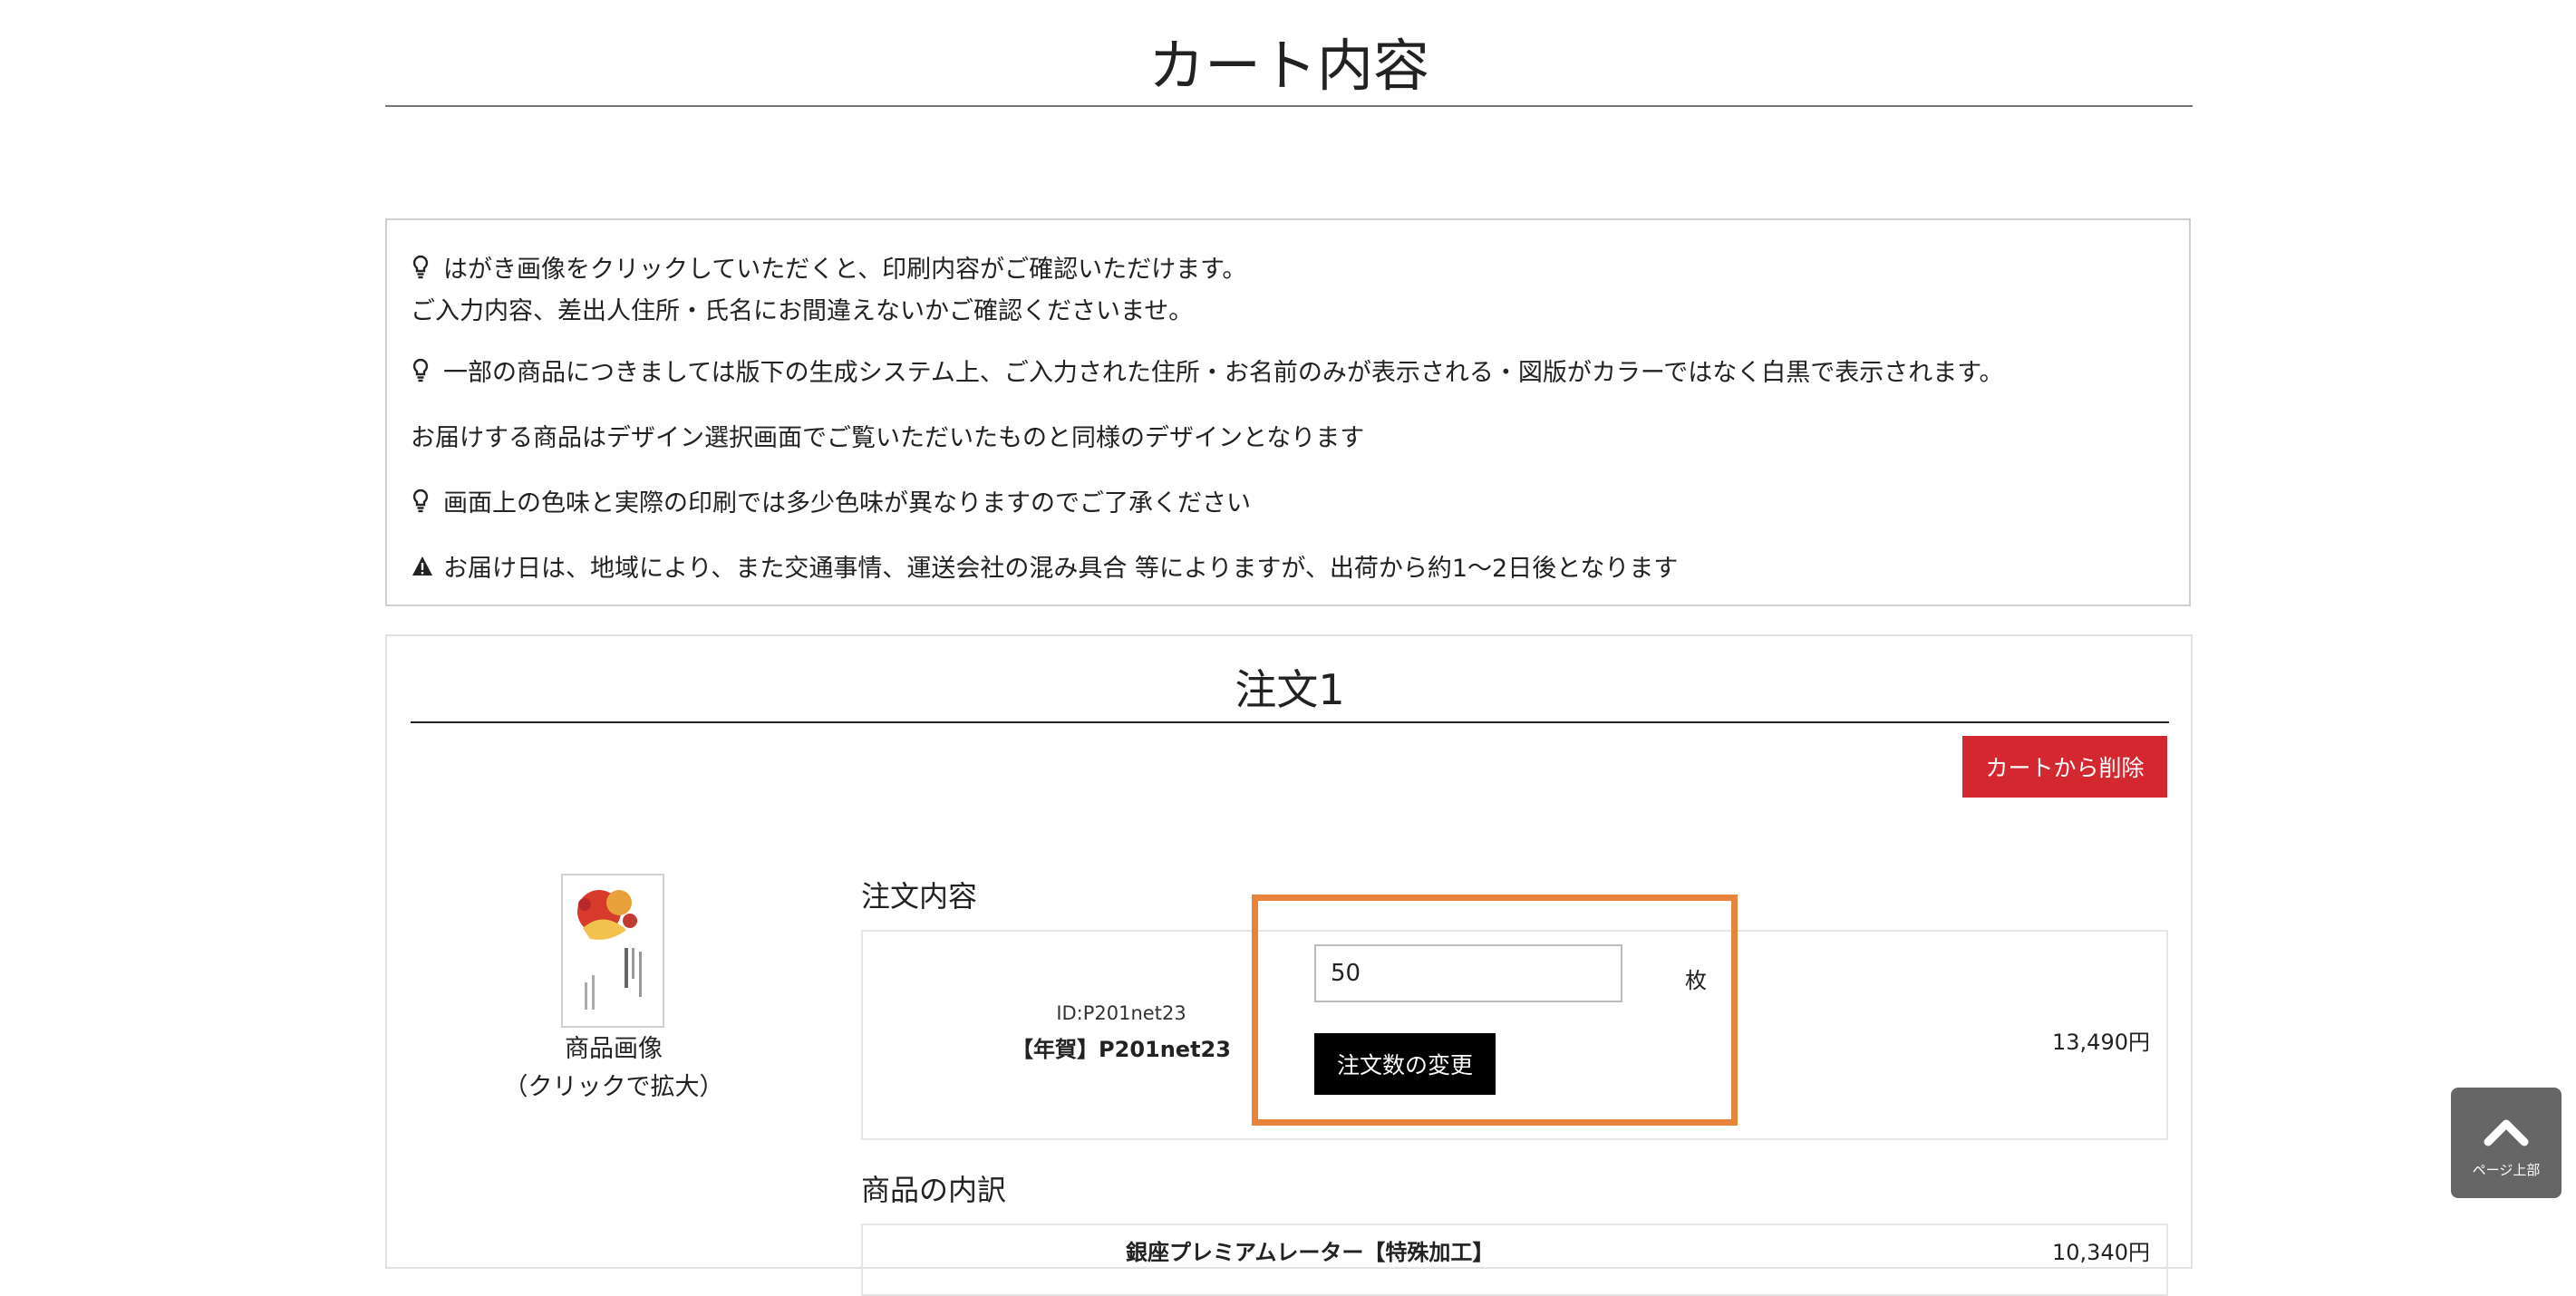 Image resolution: width=2576 pixels, height=1296 pixels. I want to click on change-quantity-button: 注文数の変更, so click(1405, 1064).